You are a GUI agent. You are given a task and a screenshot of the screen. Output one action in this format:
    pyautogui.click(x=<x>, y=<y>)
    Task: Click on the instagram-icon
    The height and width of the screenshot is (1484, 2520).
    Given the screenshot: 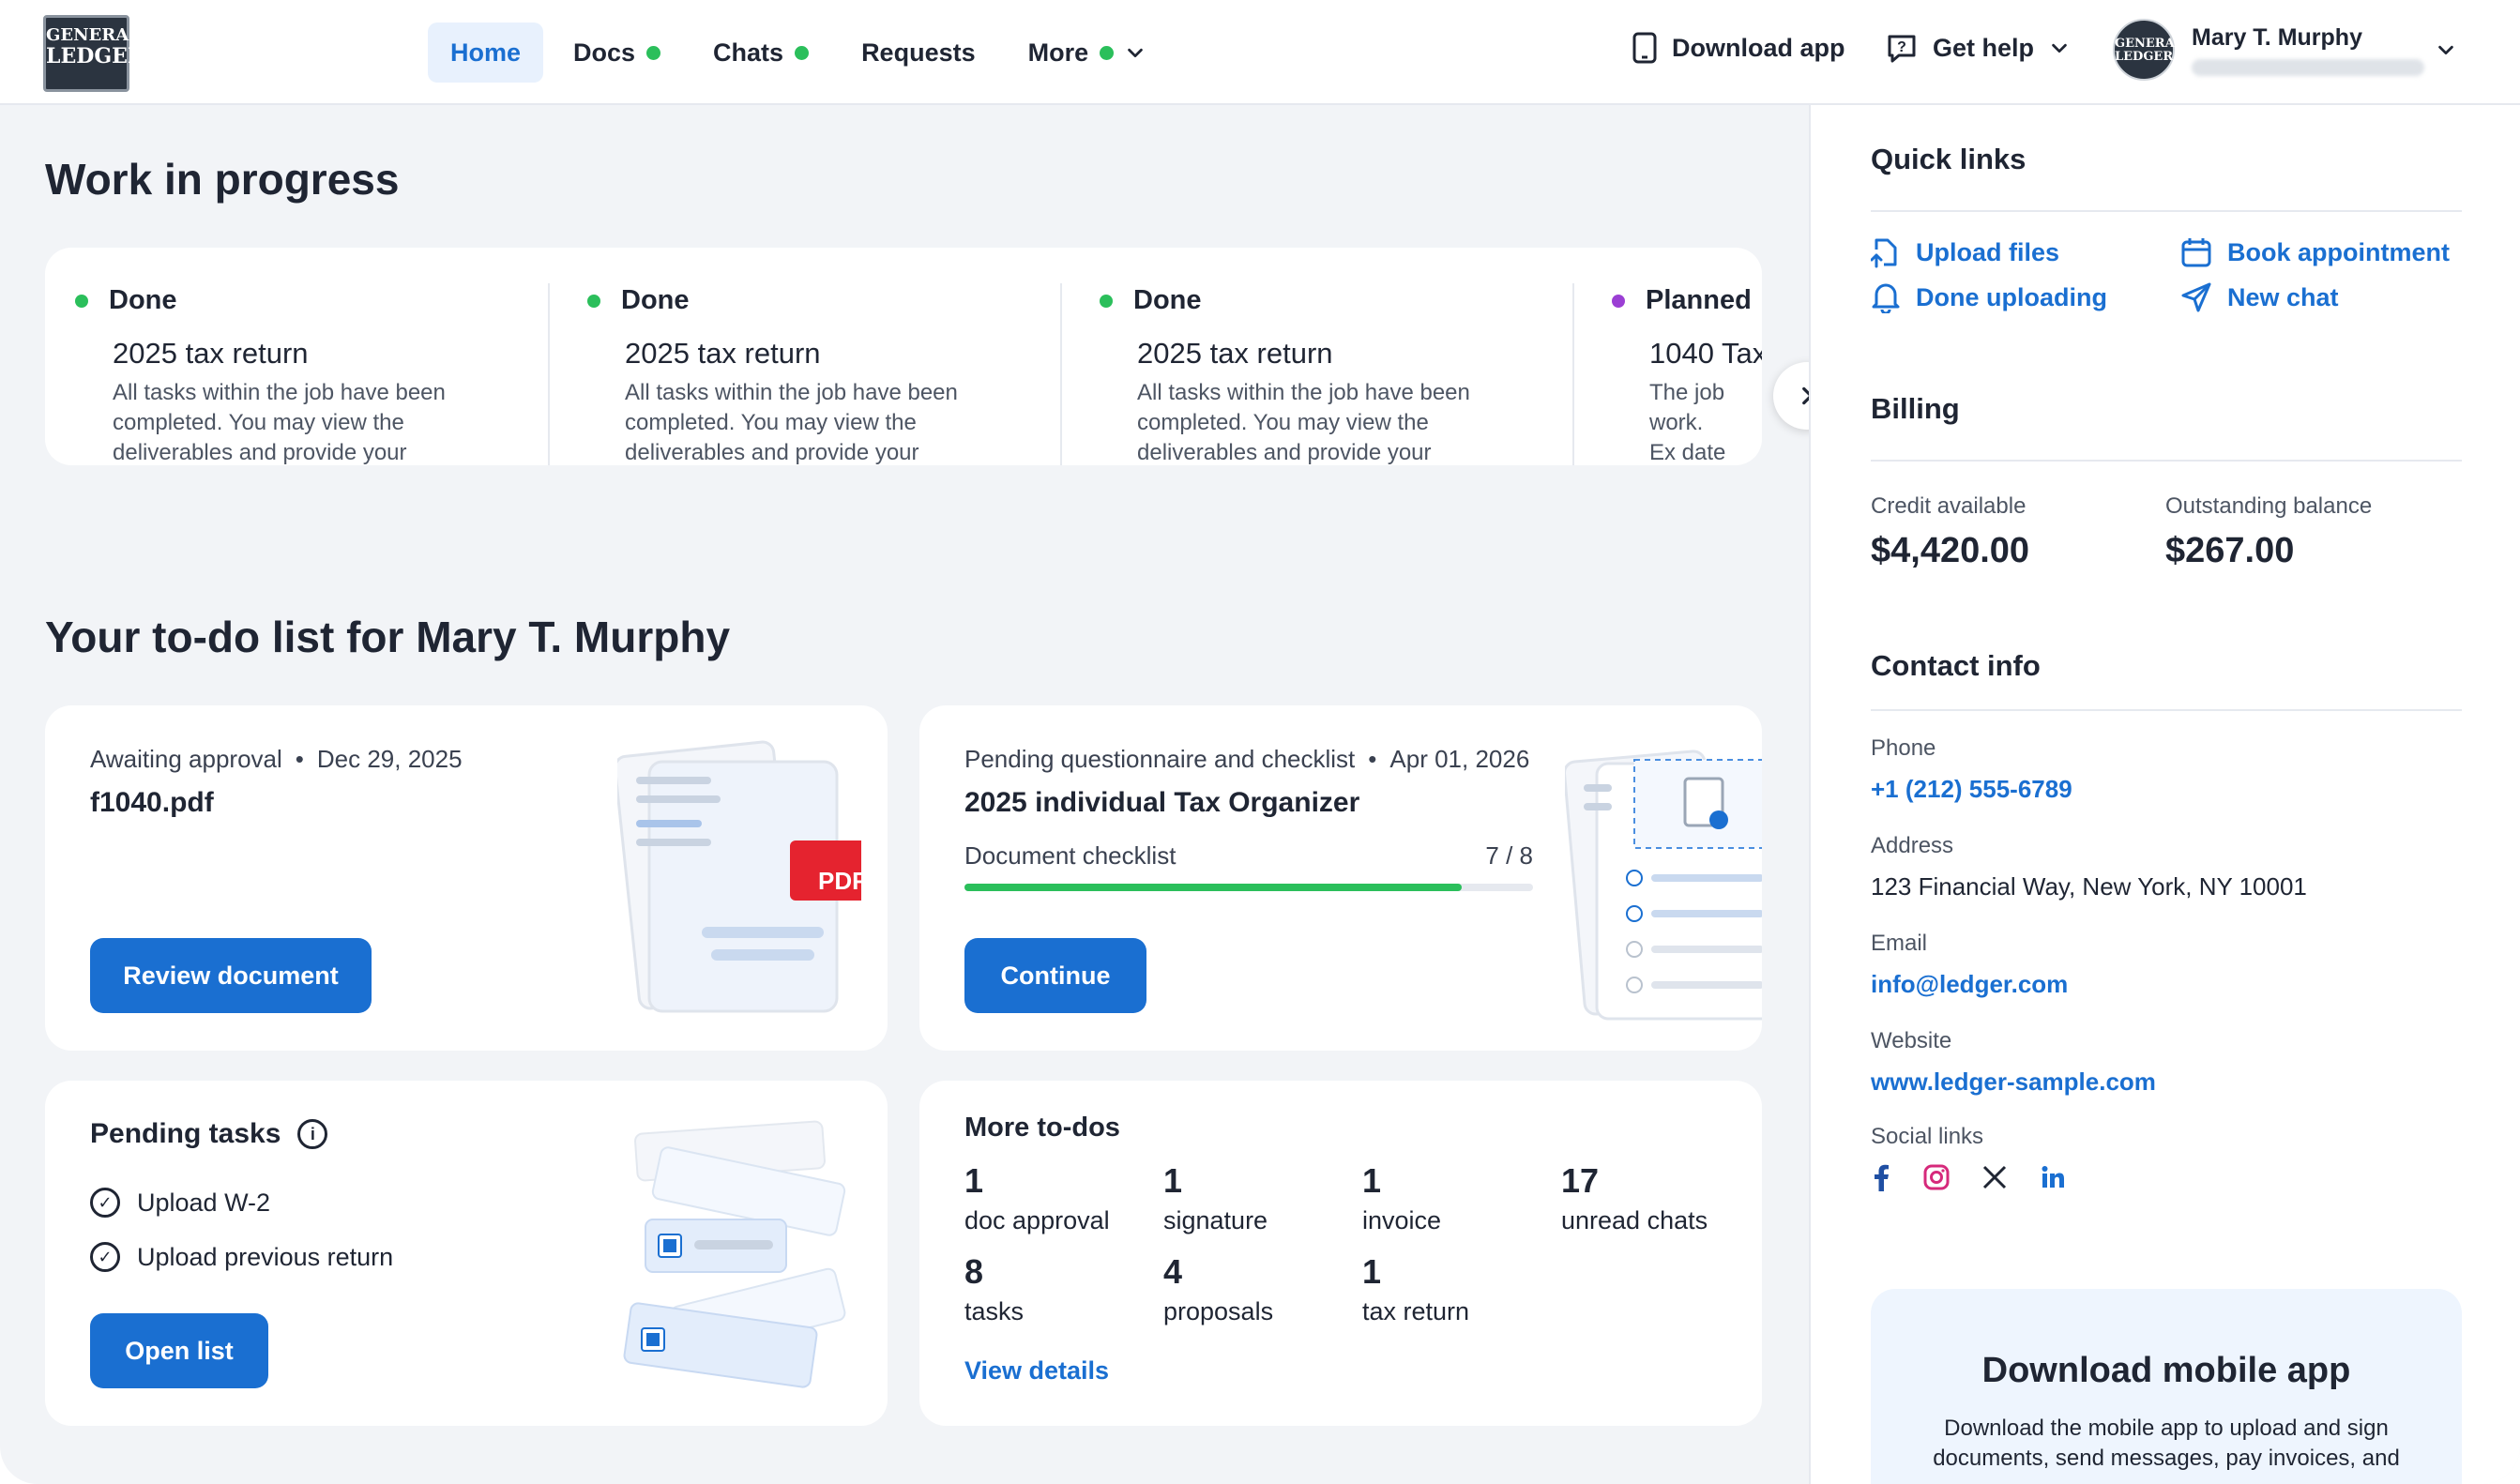 What is the action you would take?
    pyautogui.click(x=1936, y=1177)
    